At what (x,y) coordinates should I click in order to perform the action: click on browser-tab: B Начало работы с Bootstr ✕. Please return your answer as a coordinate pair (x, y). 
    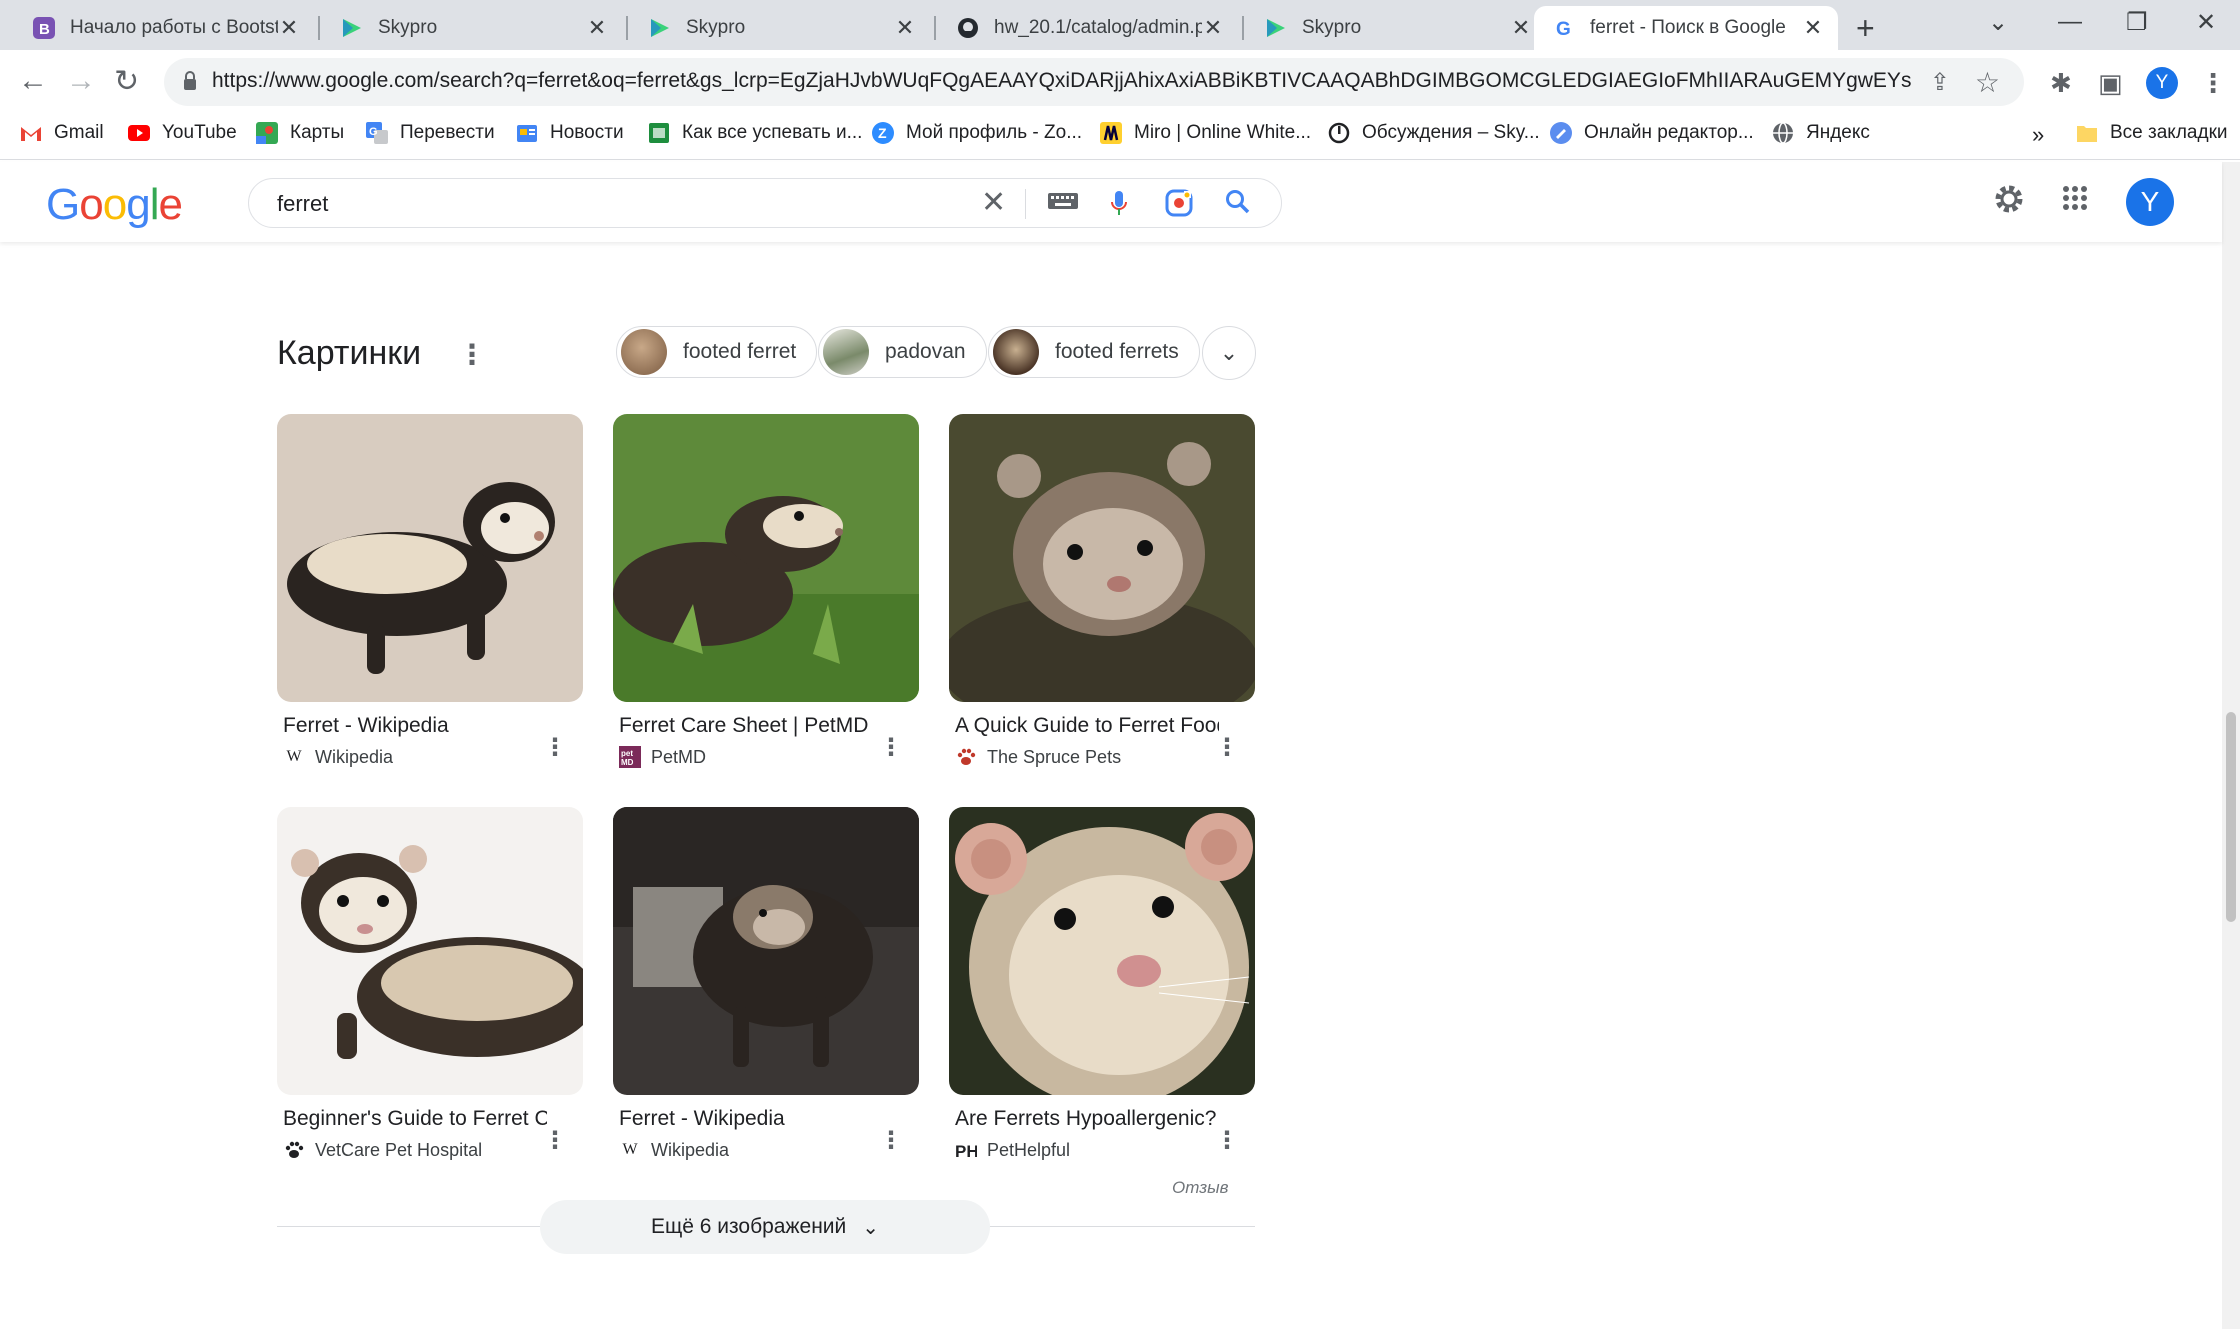
    Looking at the image, I should click on (164, 28).